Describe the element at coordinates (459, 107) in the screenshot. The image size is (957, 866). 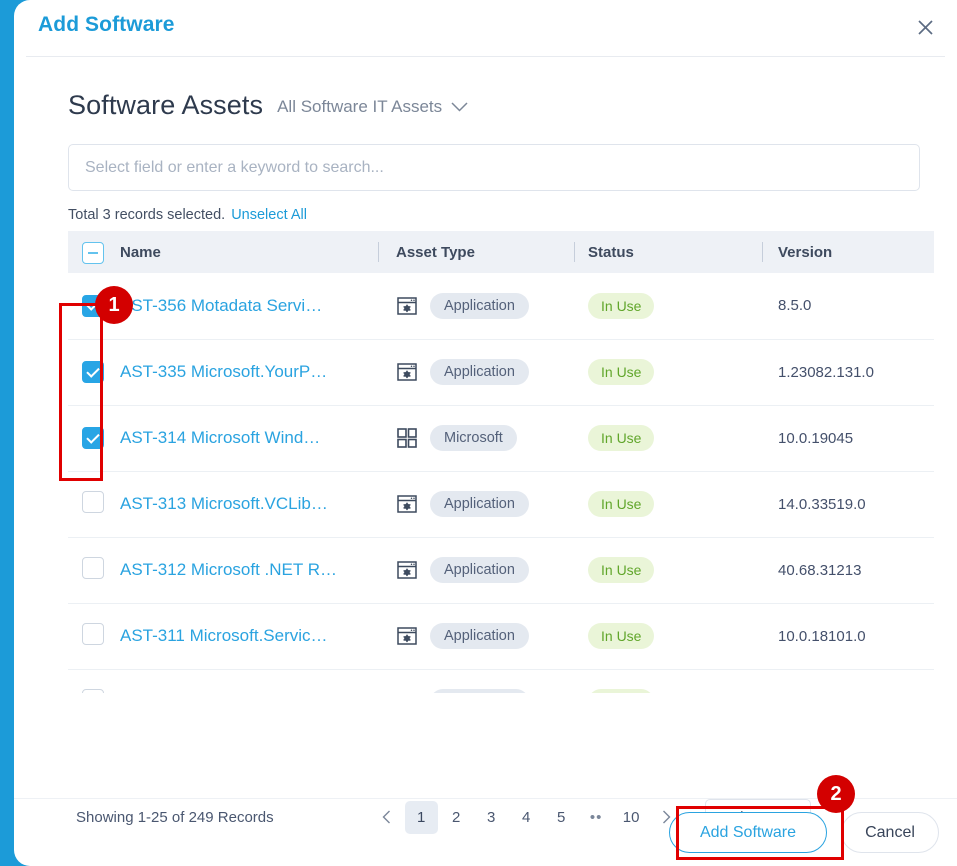
I see `chevron-down-icon` at that location.